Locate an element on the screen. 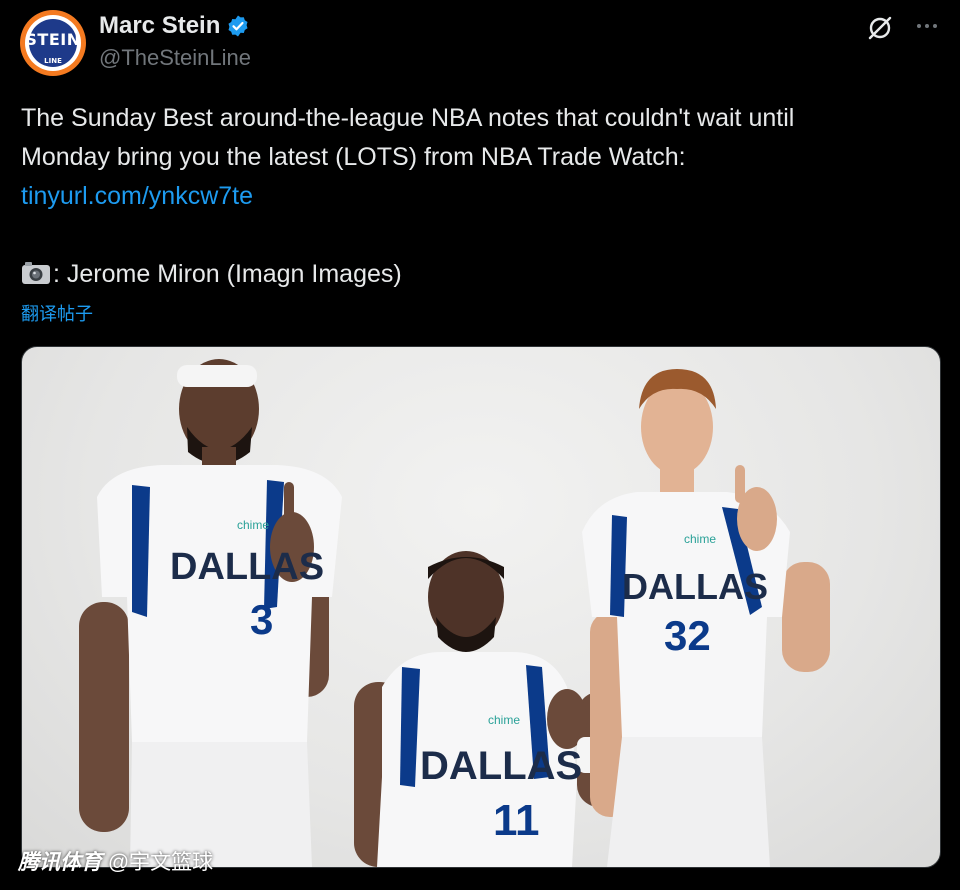 The height and width of the screenshot is (890, 960). more-icon is located at coordinates (927, 26).